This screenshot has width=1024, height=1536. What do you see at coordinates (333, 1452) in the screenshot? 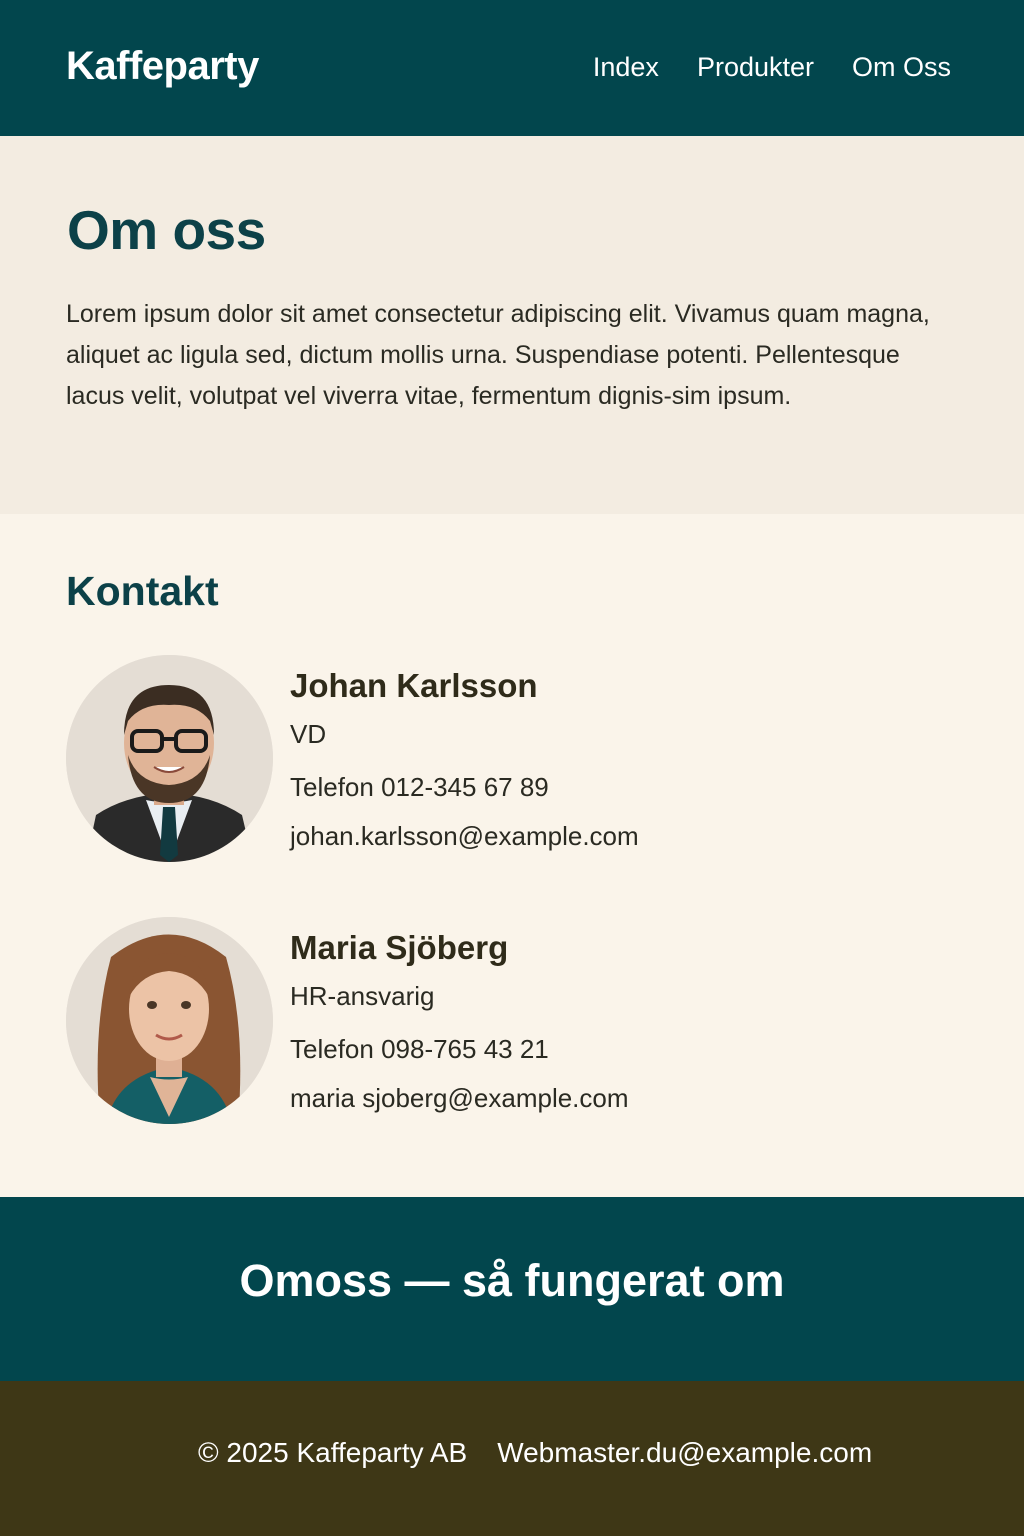
I see `footer-copyright: © 2025 Kaffeparty AB` at bounding box center [333, 1452].